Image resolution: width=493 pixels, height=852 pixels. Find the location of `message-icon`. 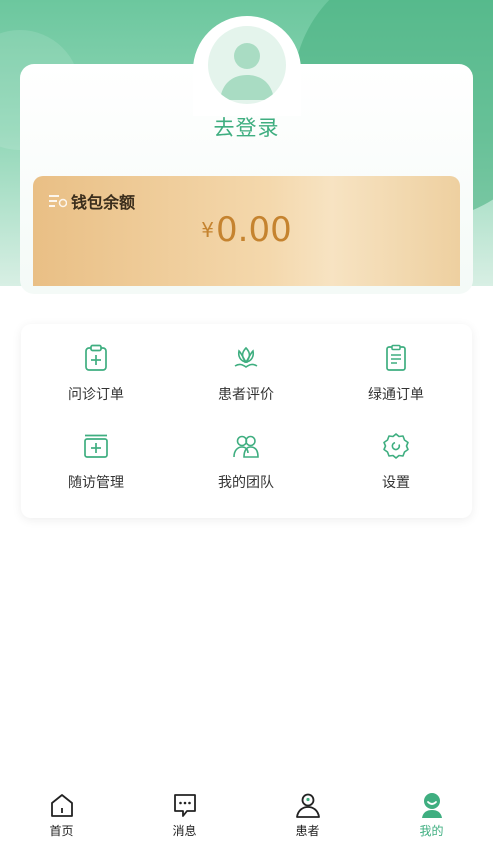

message-icon is located at coordinates (185, 805).